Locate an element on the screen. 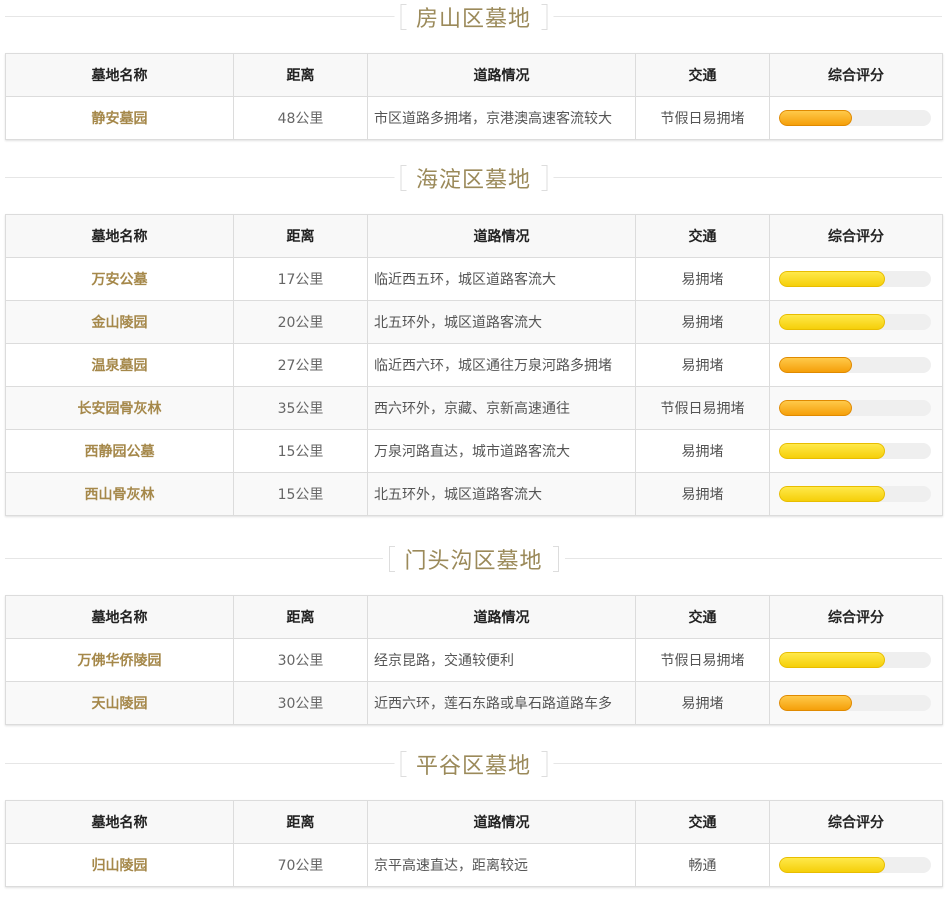 This screenshot has height=899, width=947. road-condition-cell: 临近西六环，城区通往万泉河路多拥堵 is located at coordinates (501, 365).